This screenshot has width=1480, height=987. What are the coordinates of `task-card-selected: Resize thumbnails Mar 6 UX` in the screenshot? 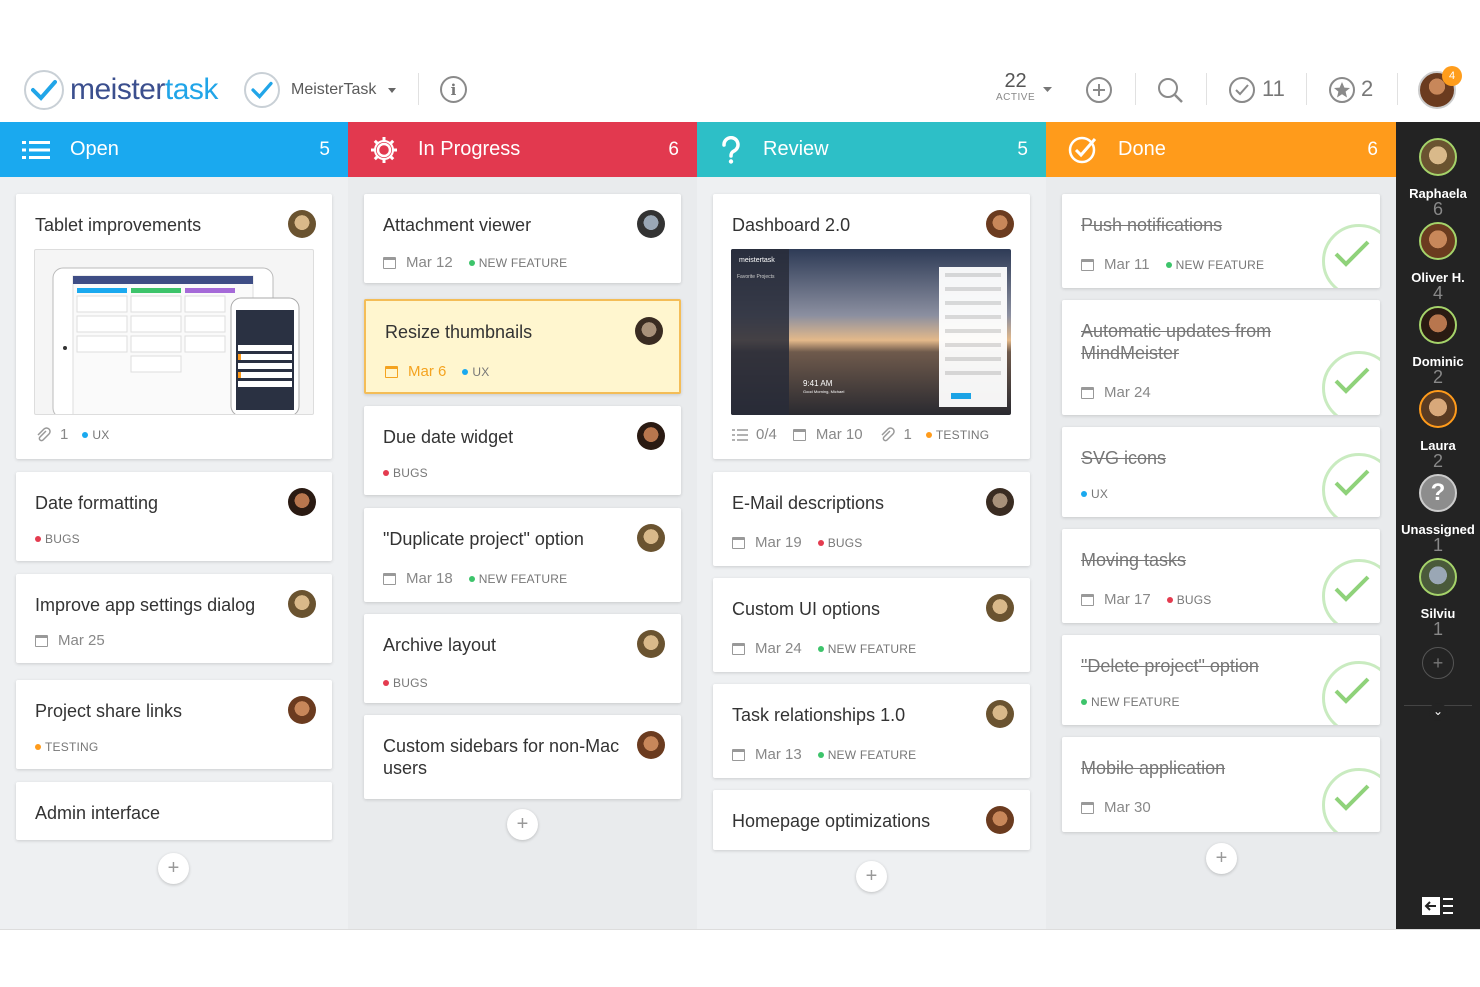 It's located at (522, 346).